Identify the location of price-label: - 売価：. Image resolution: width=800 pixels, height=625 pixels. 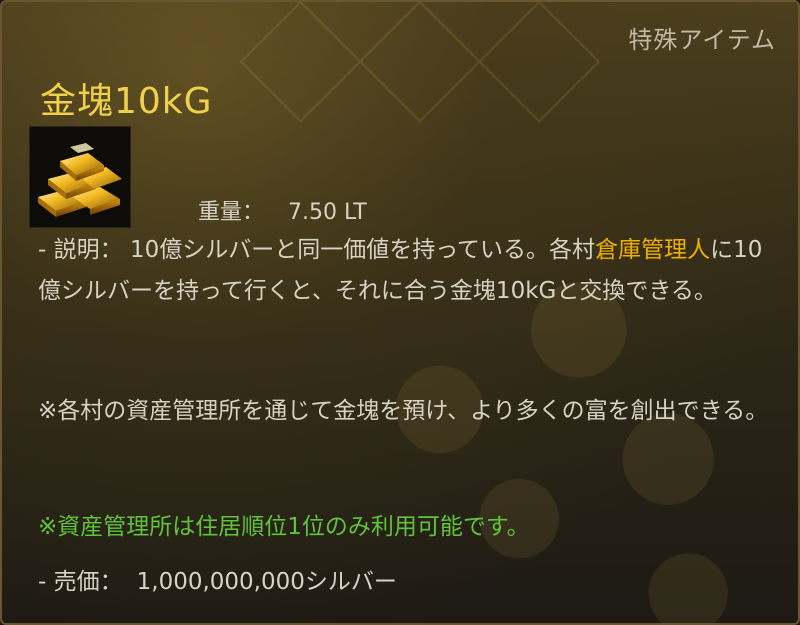
(80, 582).